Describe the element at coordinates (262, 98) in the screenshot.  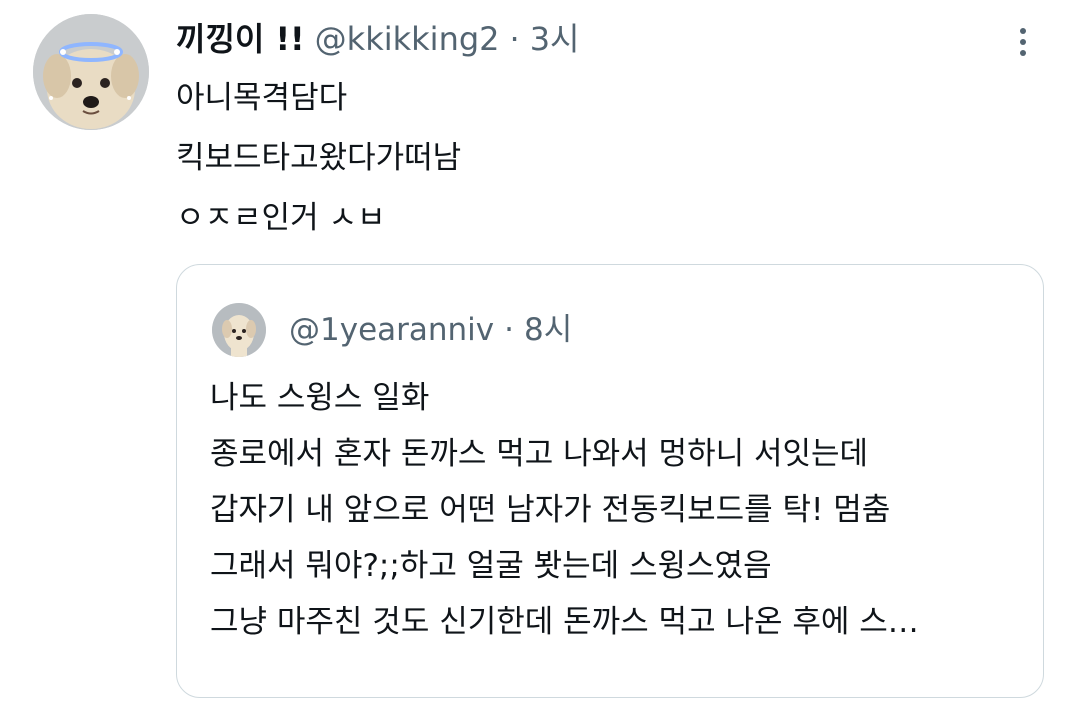
I see `tweet-text-line: 아니목격담다` at that location.